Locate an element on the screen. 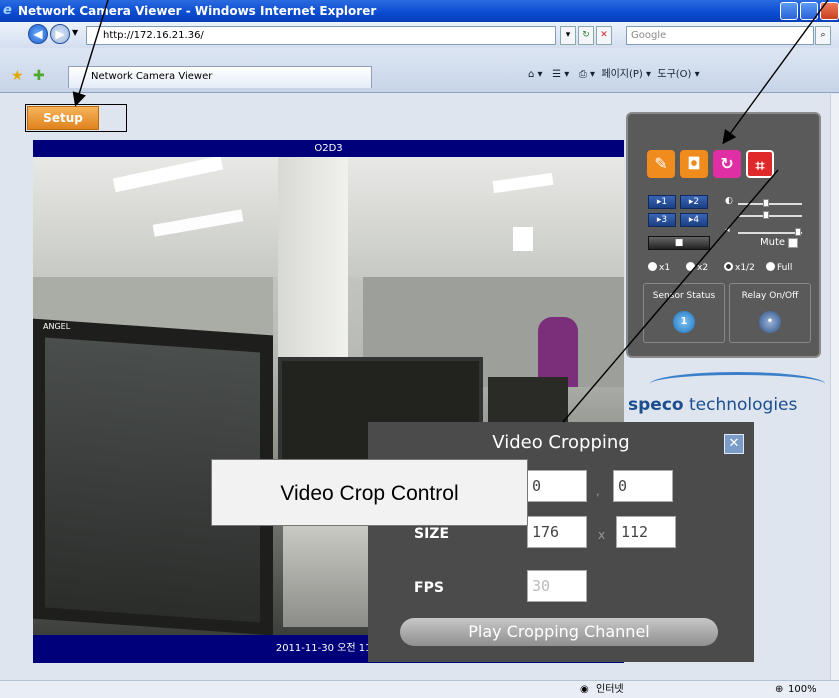 The height and width of the screenshot is (698, 839). print-icon: ⎙ ▾ is located at coordinates (587, 74).